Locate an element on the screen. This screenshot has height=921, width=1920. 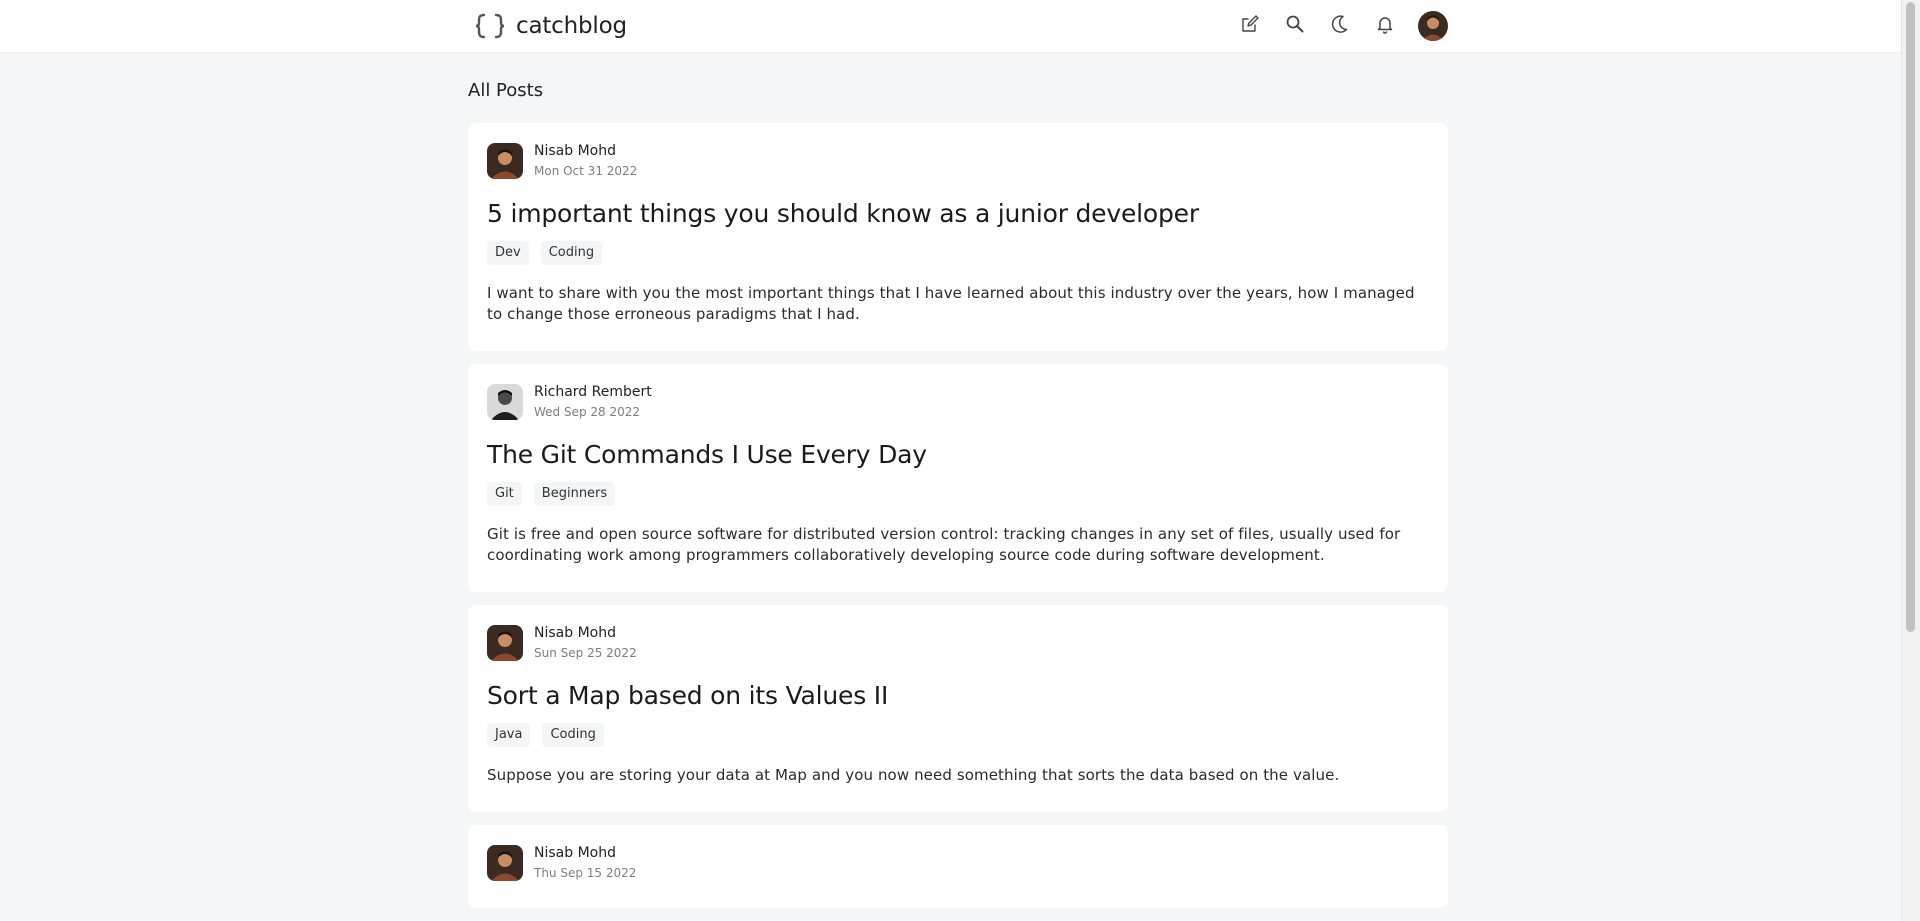
new-post-button is located at coordinates (1250, 26).